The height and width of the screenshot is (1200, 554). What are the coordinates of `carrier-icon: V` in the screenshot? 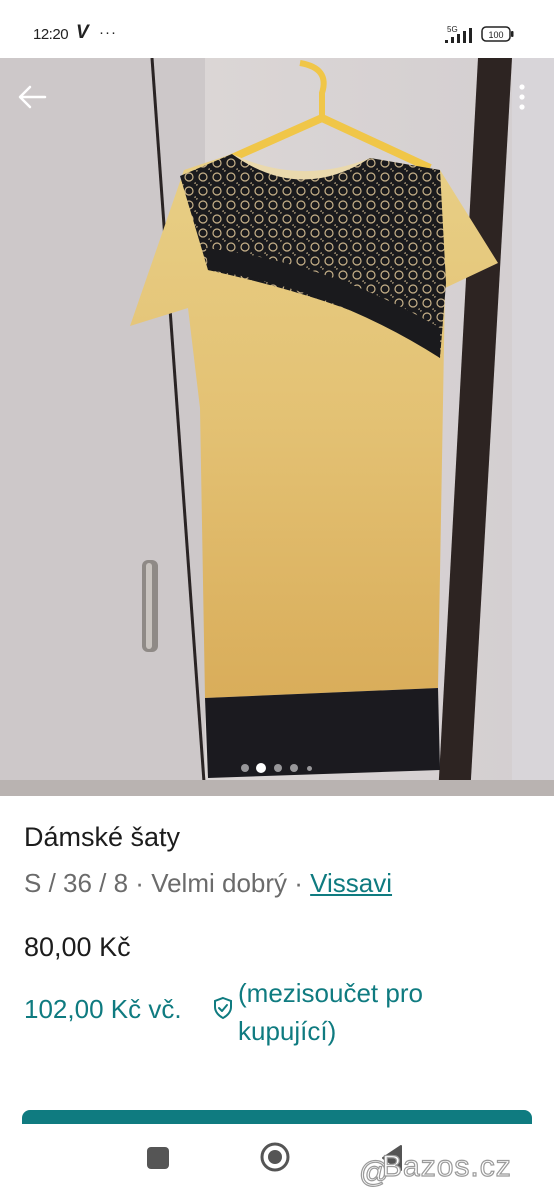 It's located at (82, 32).